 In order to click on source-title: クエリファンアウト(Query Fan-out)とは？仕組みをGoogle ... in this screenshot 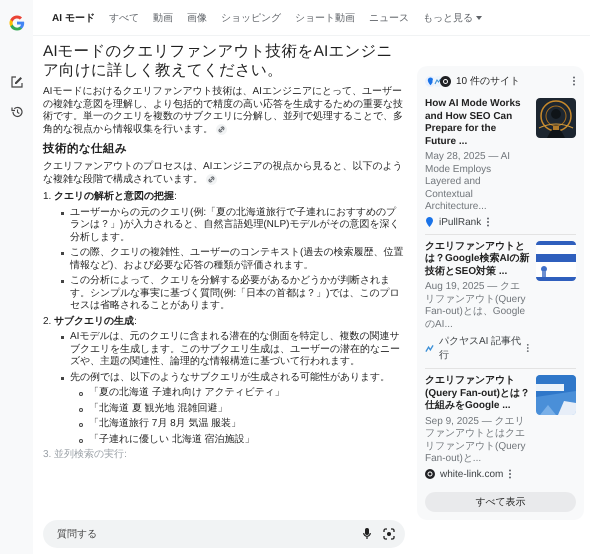, I will do `click(477, 393)`.